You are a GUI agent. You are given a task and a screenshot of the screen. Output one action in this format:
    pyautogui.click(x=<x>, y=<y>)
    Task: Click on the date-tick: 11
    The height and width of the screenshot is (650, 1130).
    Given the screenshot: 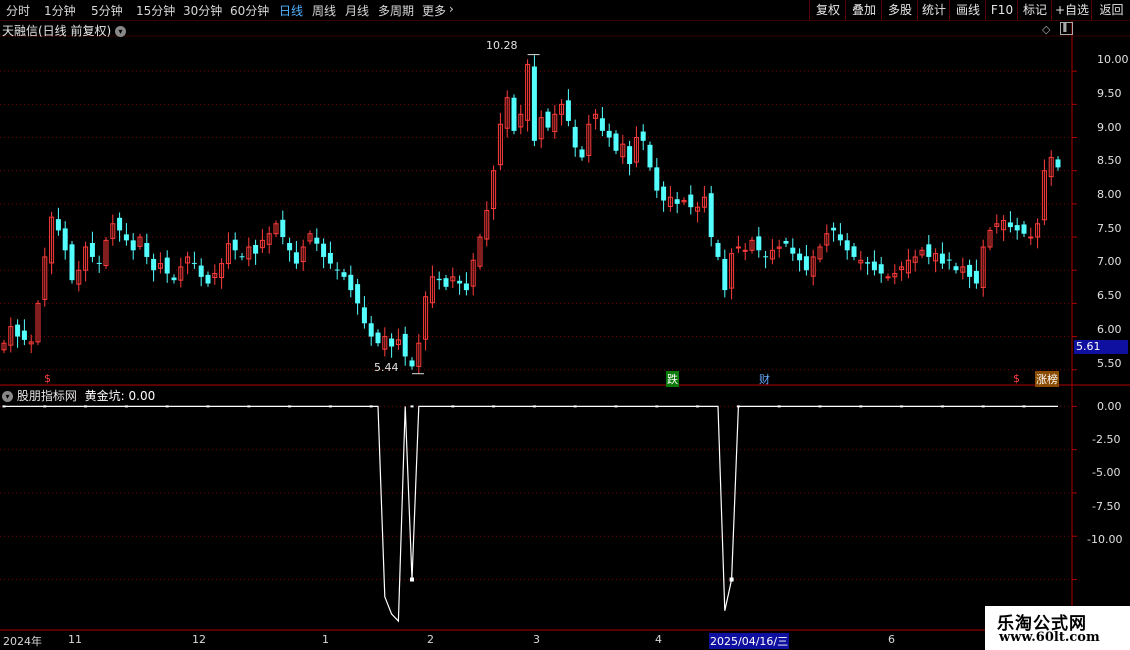 What is the action you would take?
    pyautogui.click(x=75, y=639)
    